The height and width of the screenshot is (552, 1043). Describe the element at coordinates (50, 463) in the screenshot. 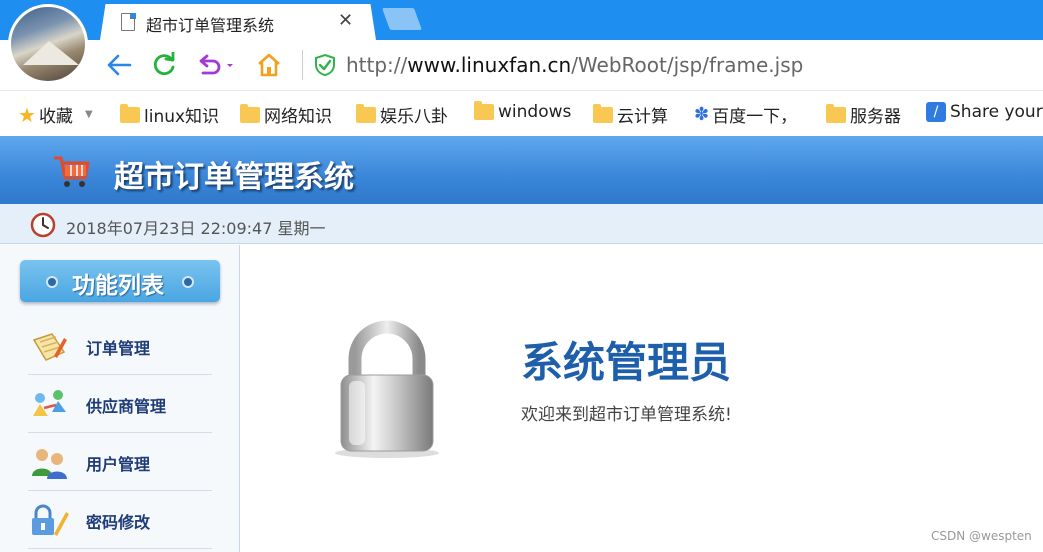

I see `users-icon` at that location.